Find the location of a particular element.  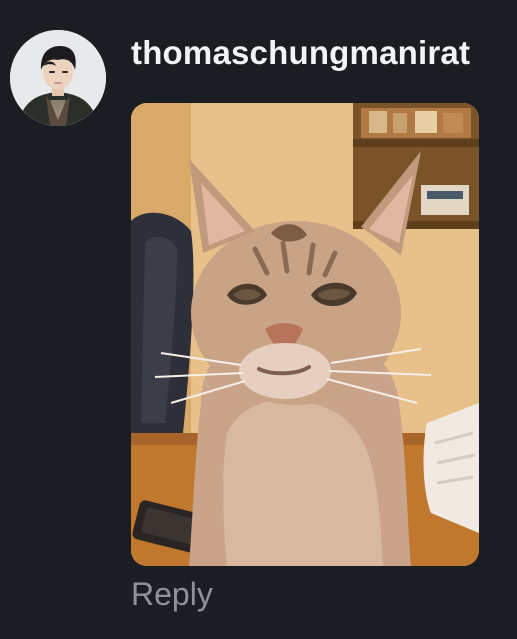

profile-photo-icon is located at coordinates (58, 78).